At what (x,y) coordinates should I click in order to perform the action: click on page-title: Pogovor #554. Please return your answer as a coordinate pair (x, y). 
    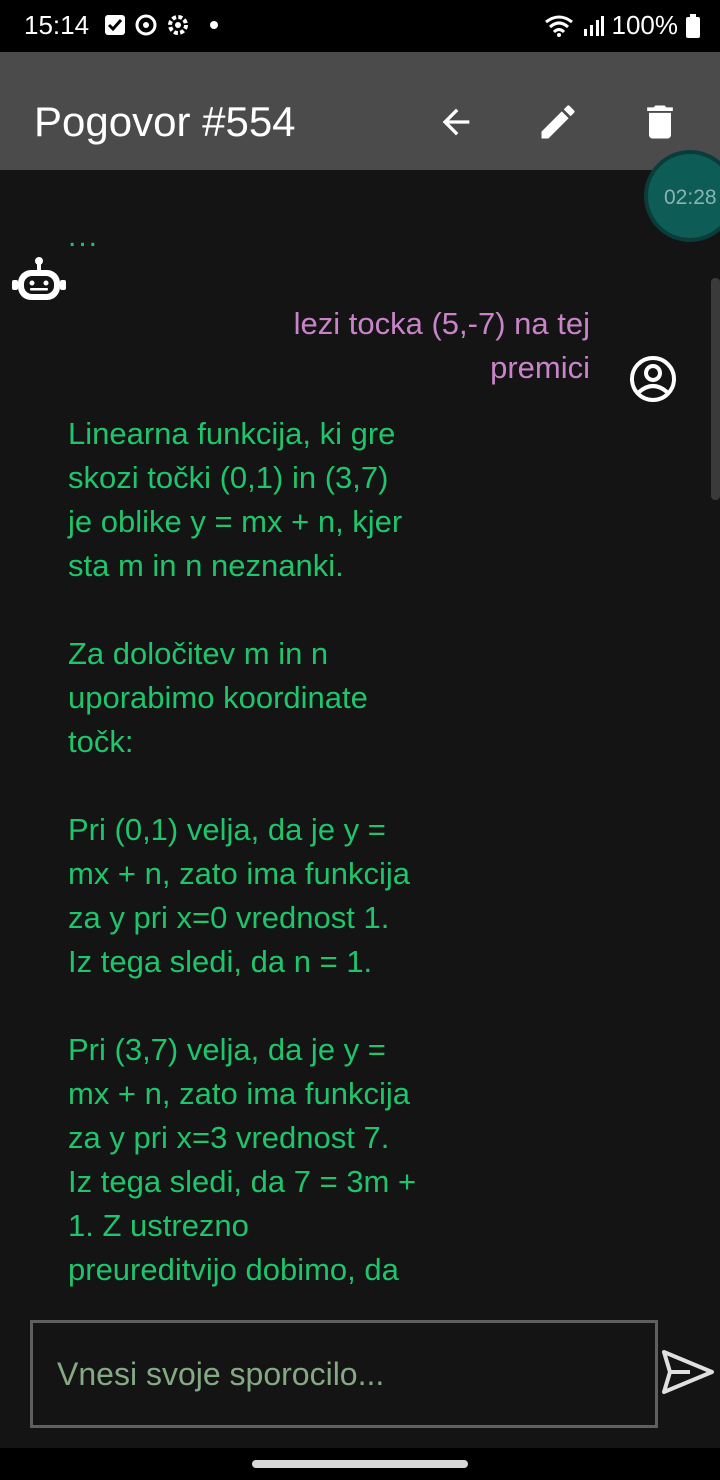
    Looking at the image, I should click on (165, 121).